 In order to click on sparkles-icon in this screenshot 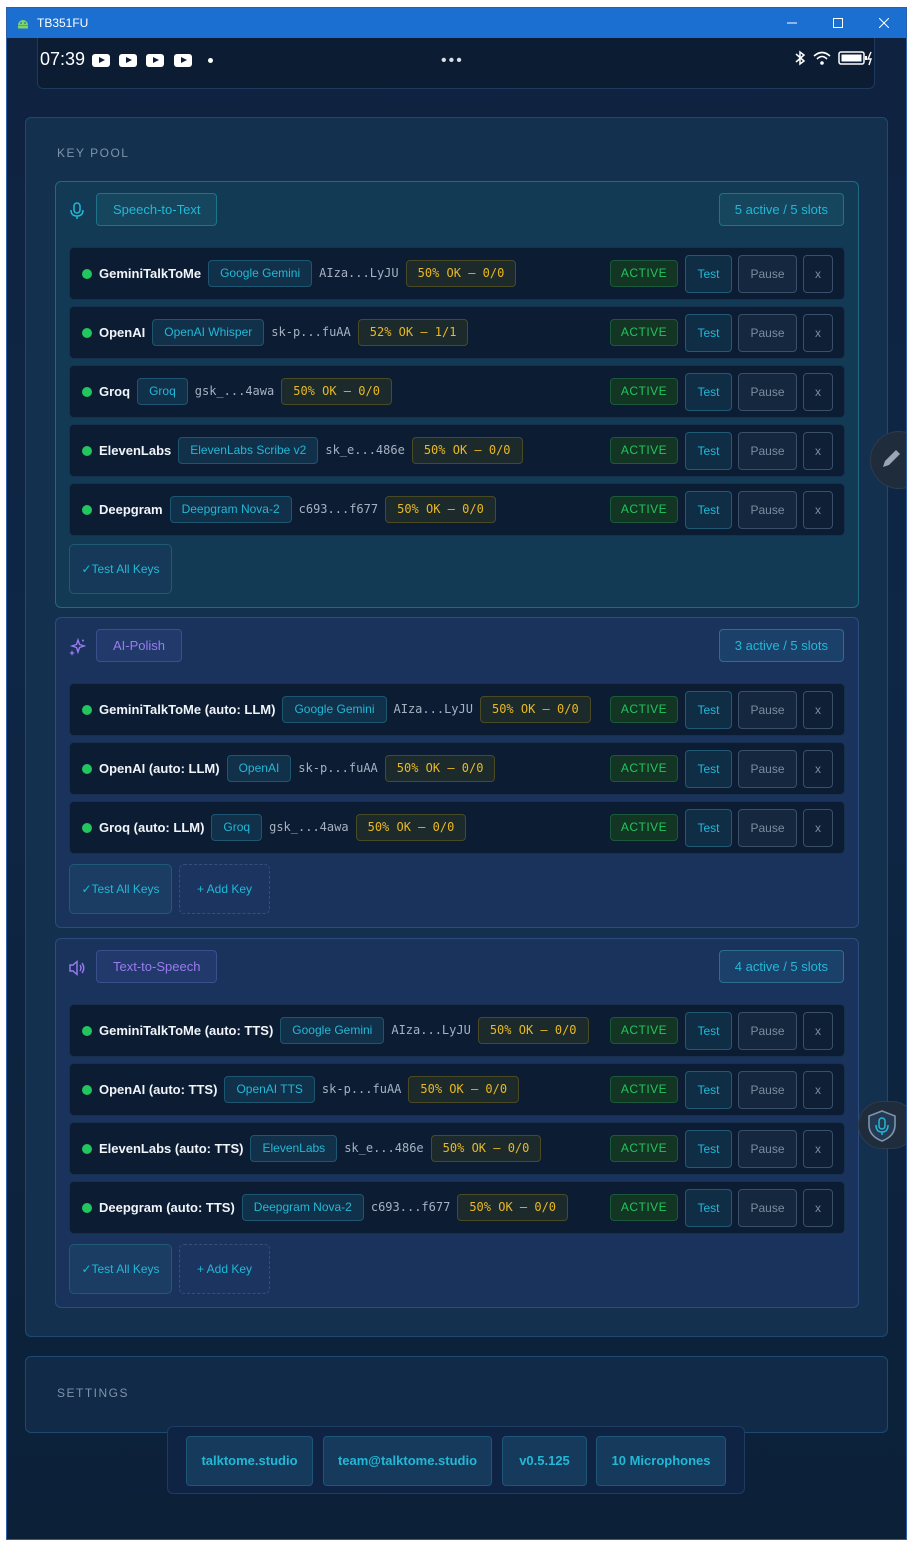, I will do `click(77, 647)`.